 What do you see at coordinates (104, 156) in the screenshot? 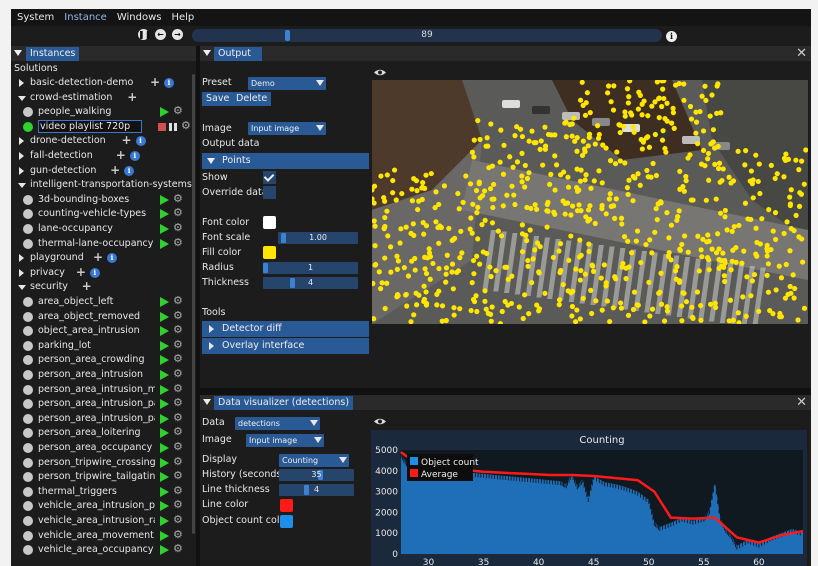
I see `tree-folder: fall-detection + i` at bounding box center [104, 156].